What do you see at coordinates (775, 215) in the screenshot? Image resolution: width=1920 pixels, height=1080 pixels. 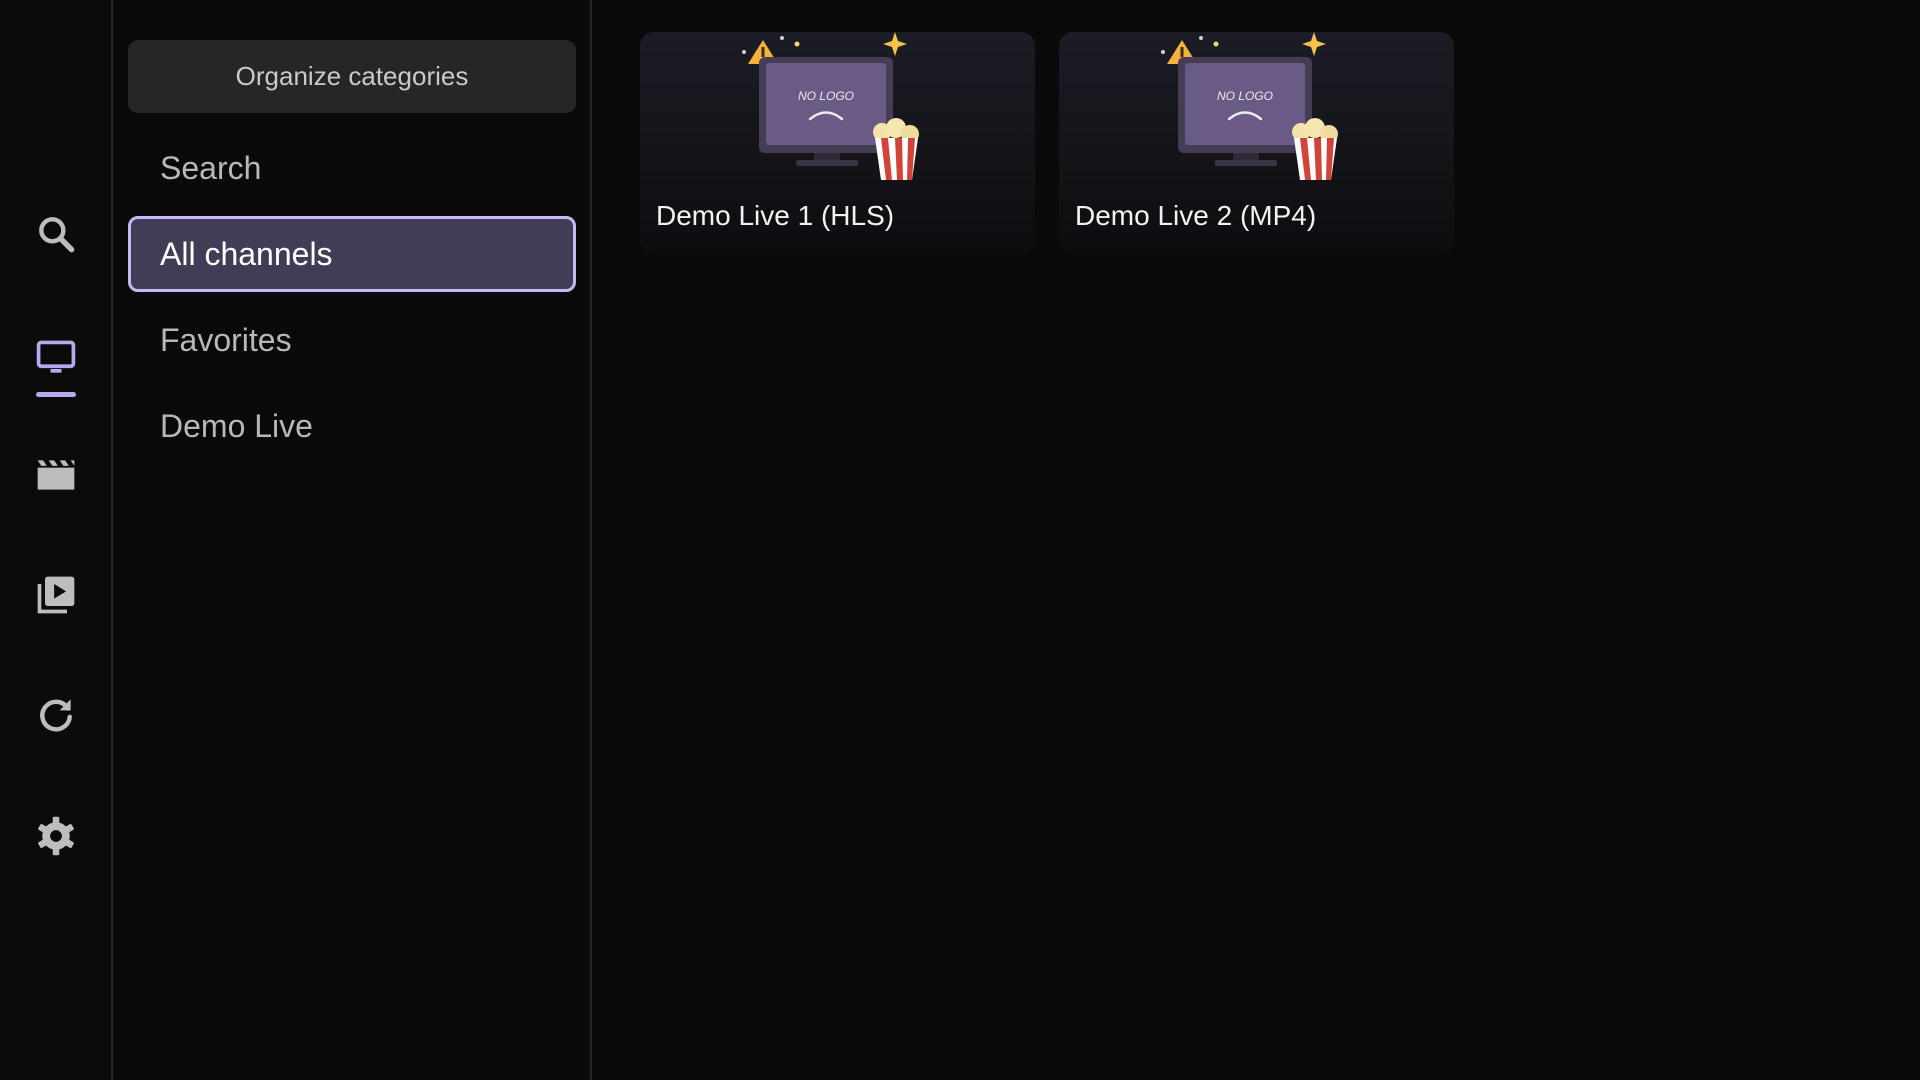 I see `channel-title: Demo Live 1 (HLS)` at bounding box center [775, 215].